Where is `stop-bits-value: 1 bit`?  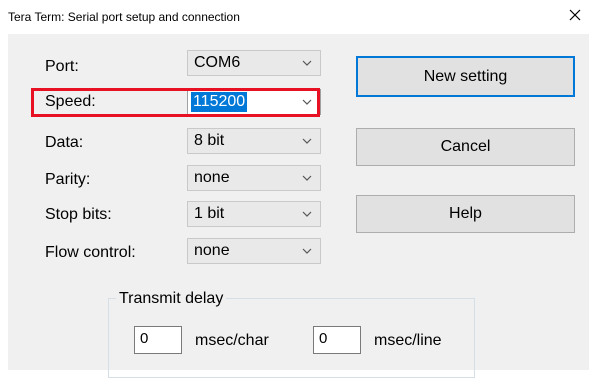
stop-bits-value: 1 bit is located at coordinates (209, 213).